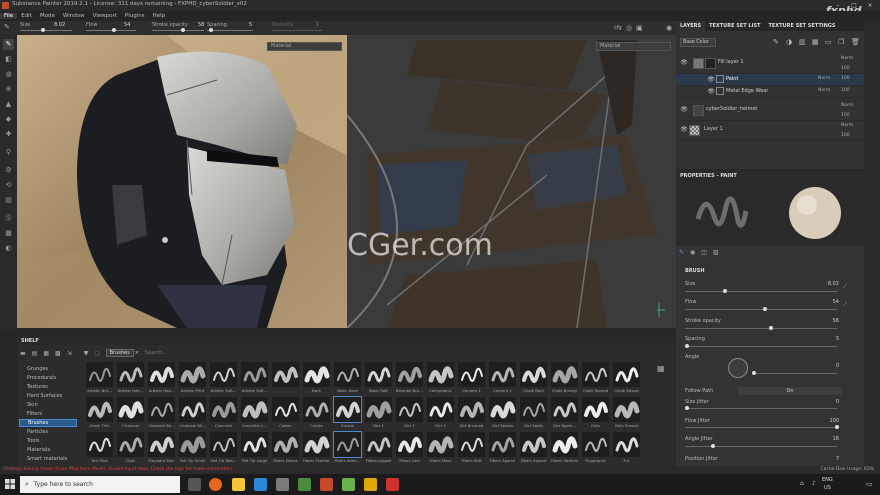  What do you see at coordinates (738, 368) in the screenshot?
I see `angle-dial` at bounding box center [738, 368].